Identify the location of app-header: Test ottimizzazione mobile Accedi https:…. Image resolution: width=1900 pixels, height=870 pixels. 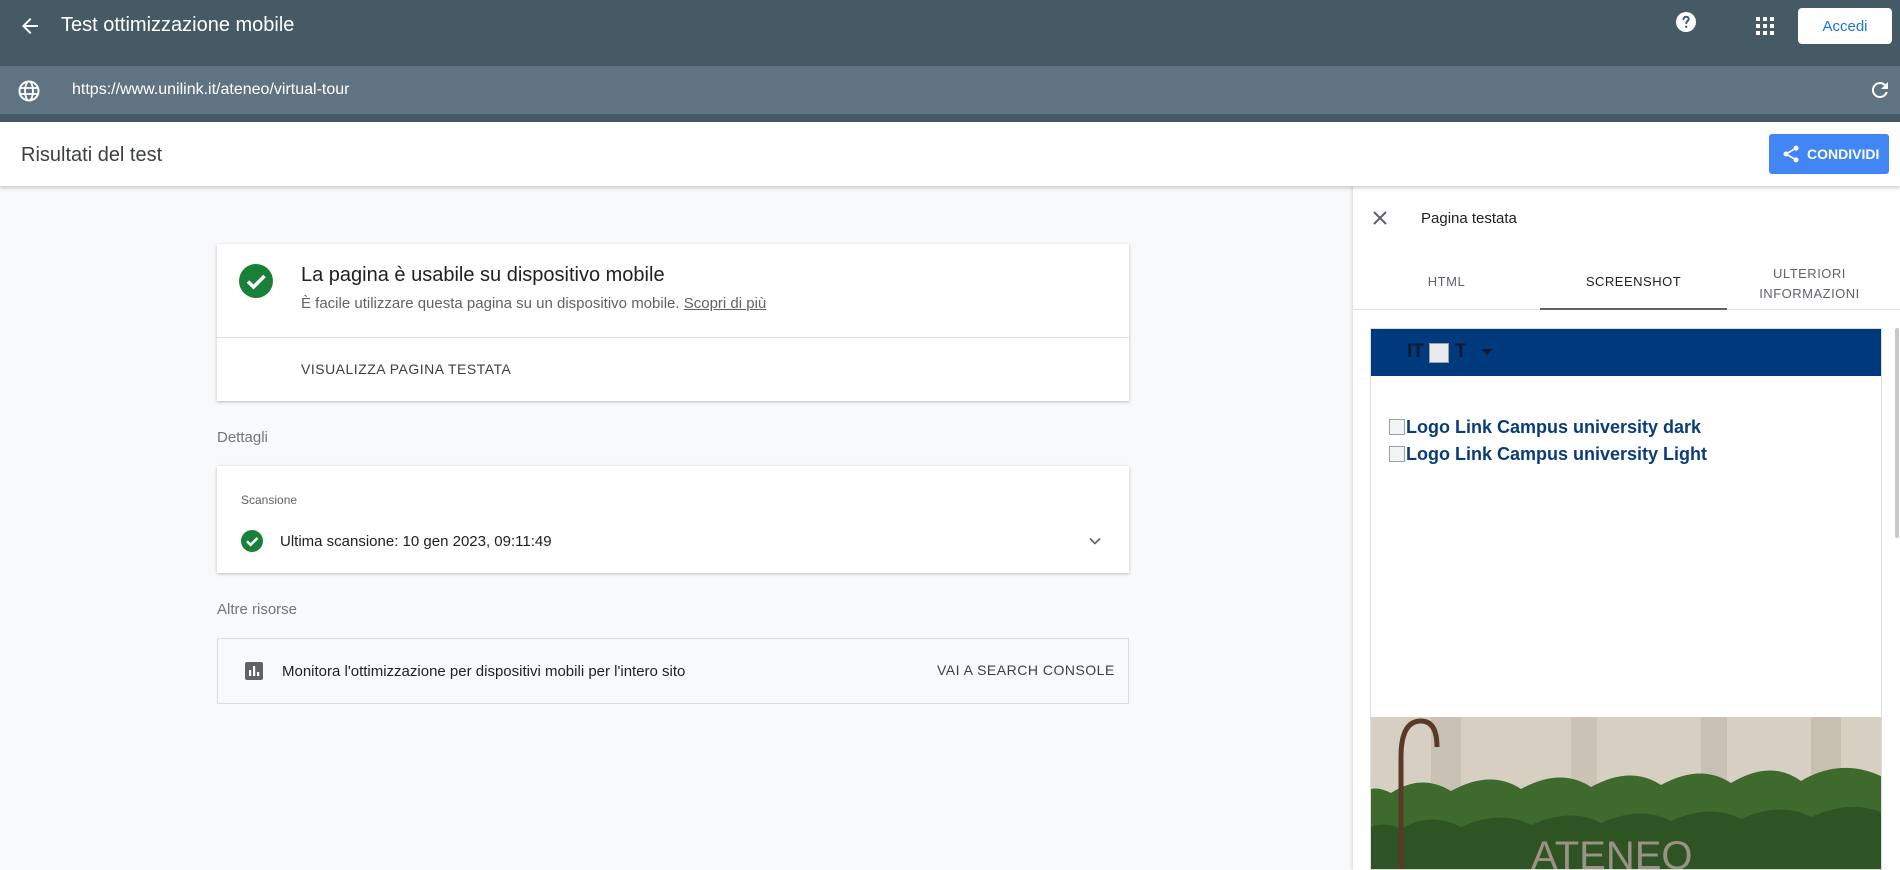
(950, 61).